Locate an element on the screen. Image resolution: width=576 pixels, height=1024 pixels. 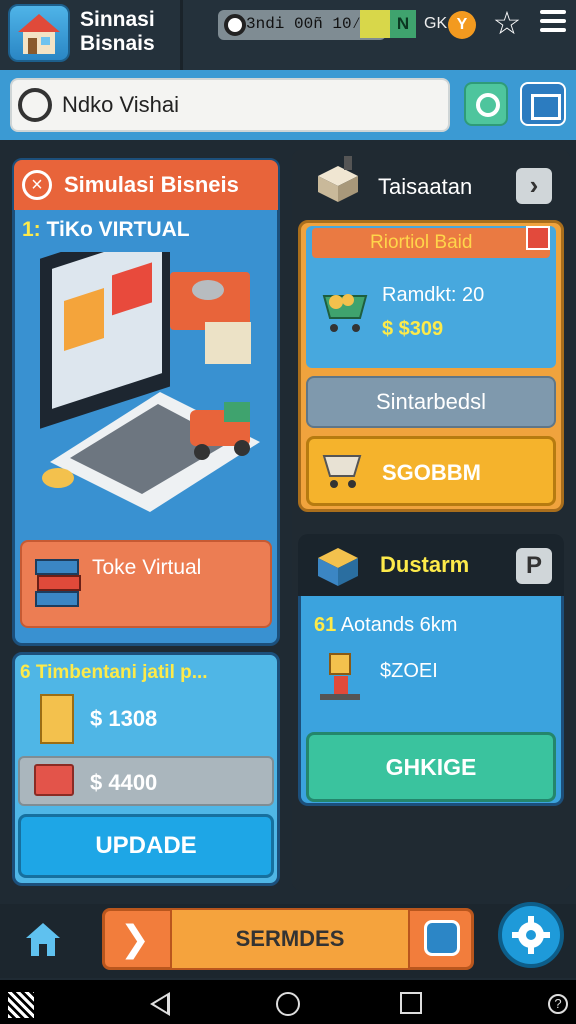
mail-icon is located at coordinates (538, 238).